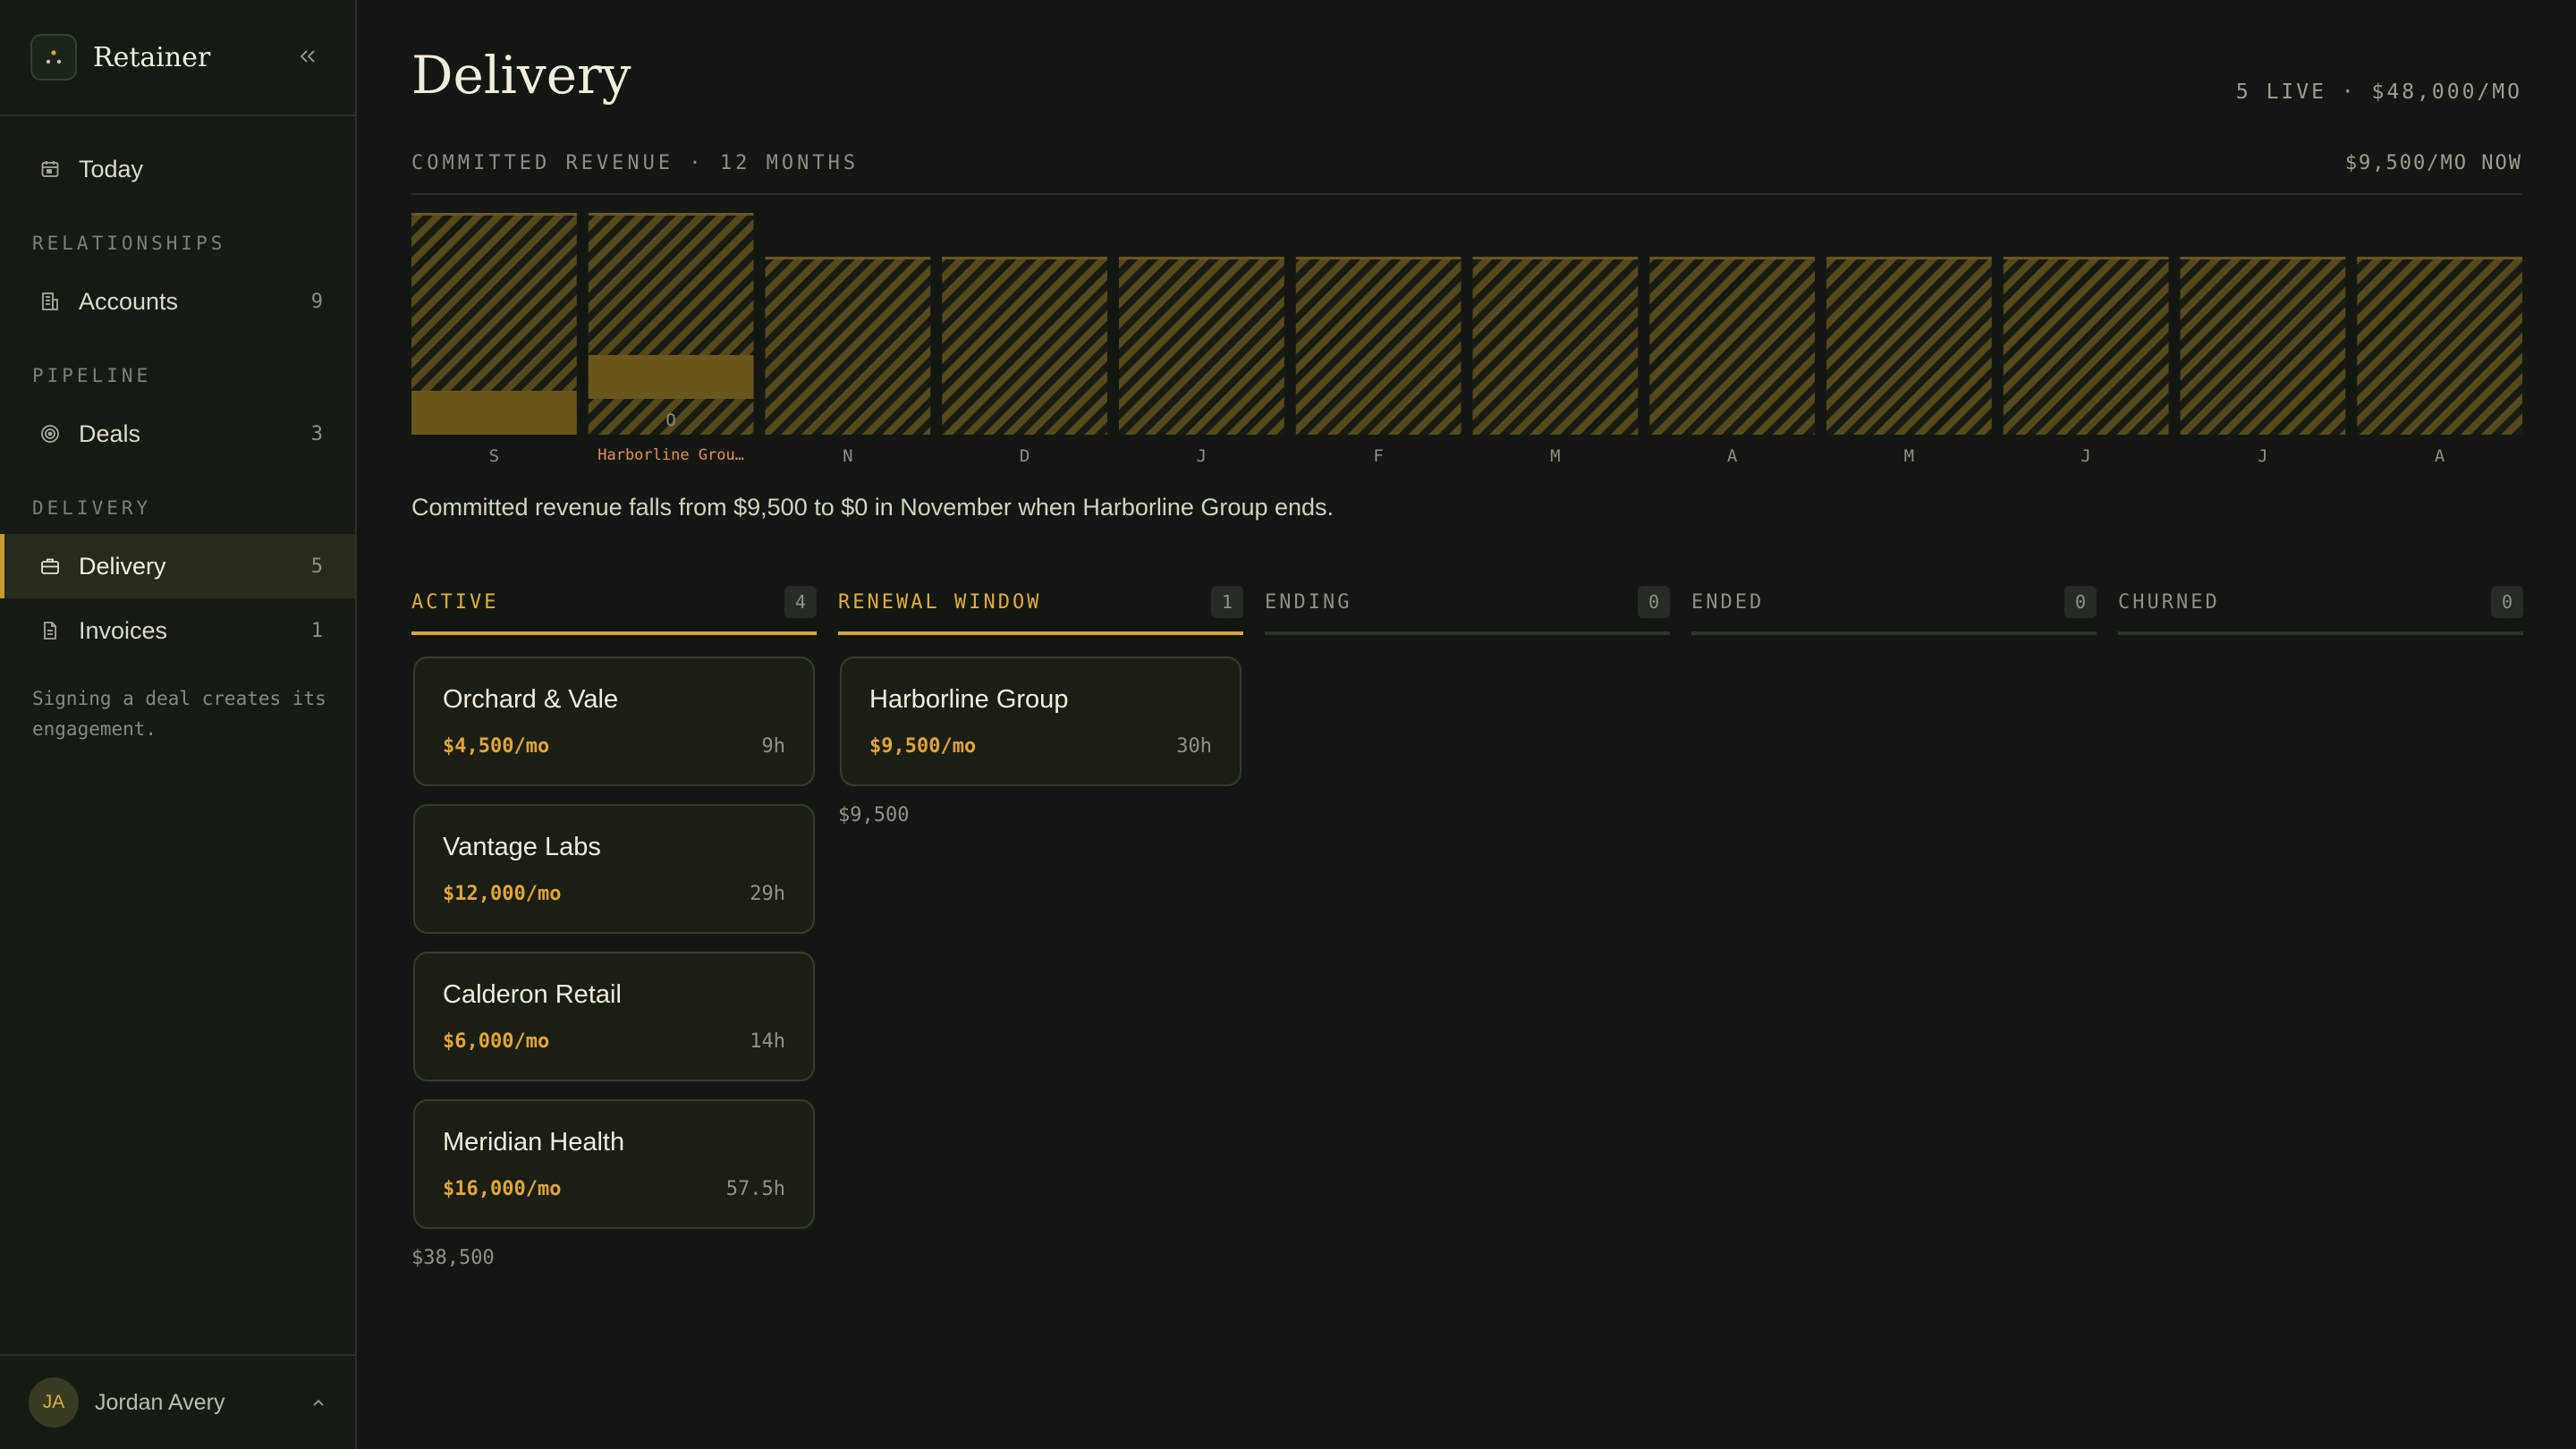 Image resolution: width=2576 pixels, height=1449 pixels. I want to click on lane-churned: CHURNED 0, so click(2320, 603).